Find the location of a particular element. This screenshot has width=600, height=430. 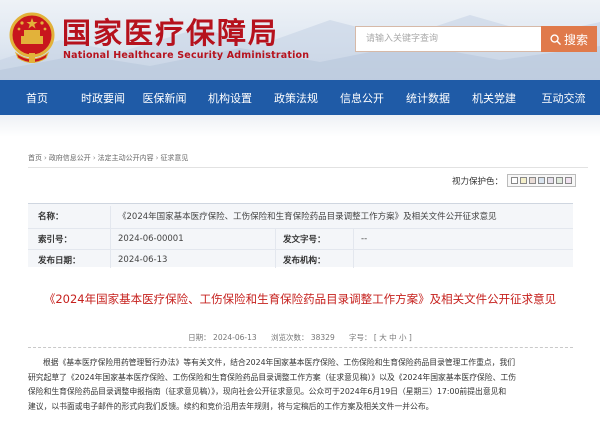

publish-date-label: 发布日期： is located at coordinates (59, 260).